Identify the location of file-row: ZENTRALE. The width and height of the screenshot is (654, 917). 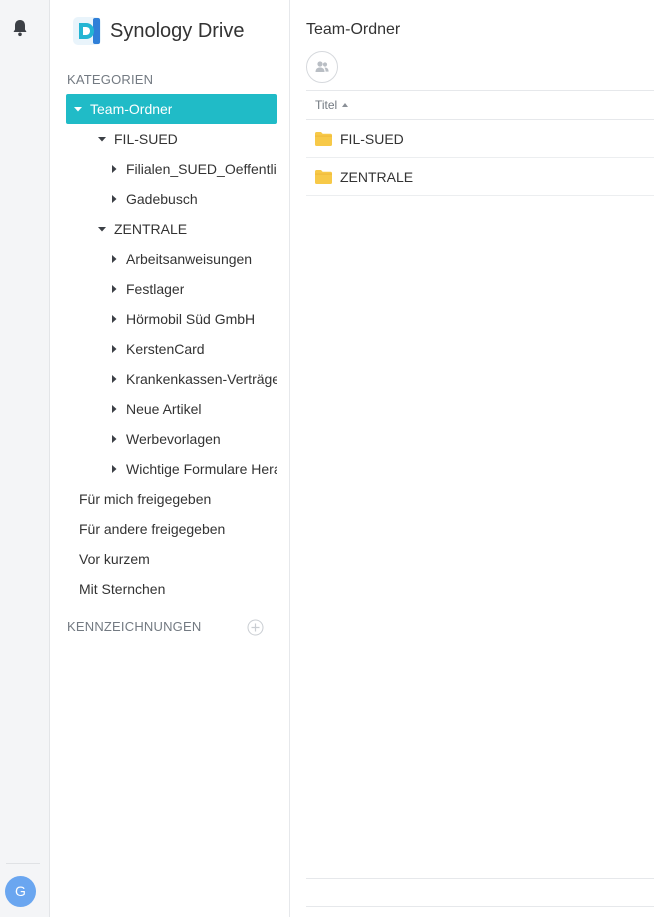
(480, 177).